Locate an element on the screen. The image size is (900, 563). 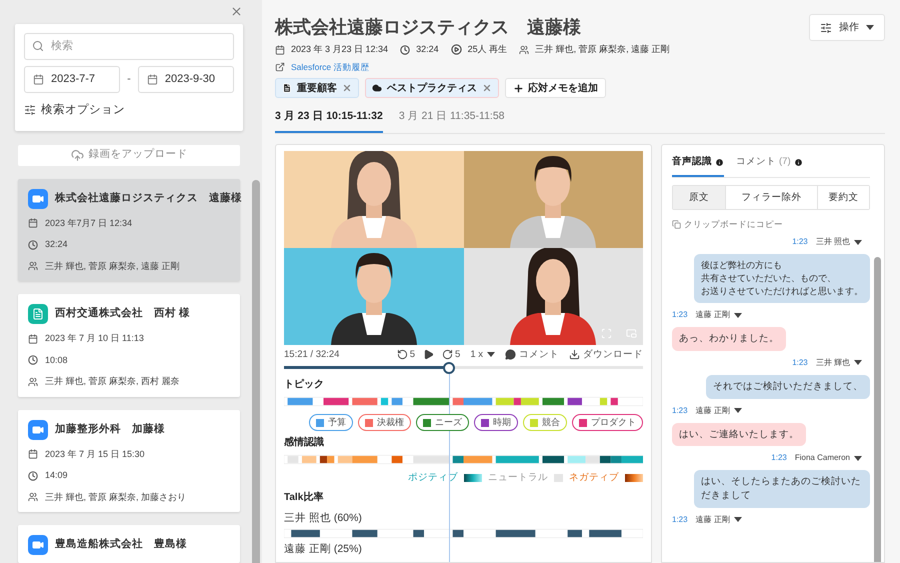
meeting-card: 西村交通株式会社 西村 様 2023 年 7 月 10 日 11:13 10:08 三井 輝也, 菅原 麻梨奈, 西村 麗奈 is located at coordinates (129, 345).